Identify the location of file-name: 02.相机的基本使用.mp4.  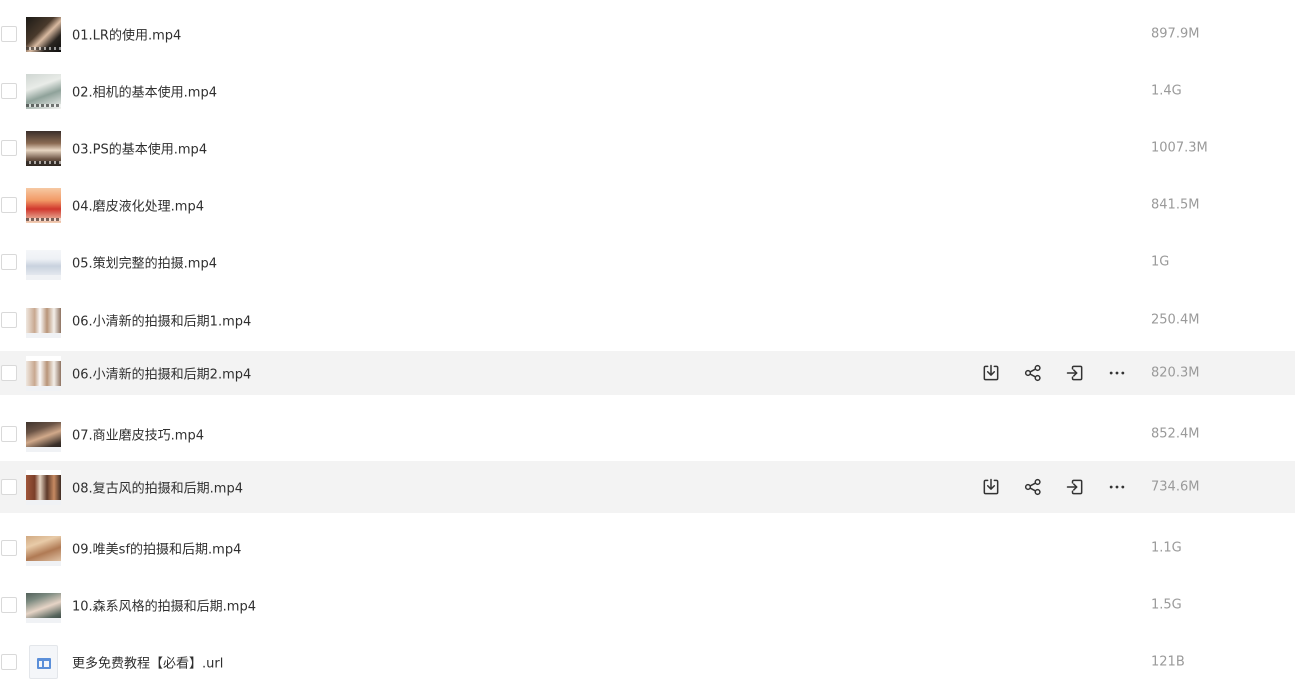
(144, 91).